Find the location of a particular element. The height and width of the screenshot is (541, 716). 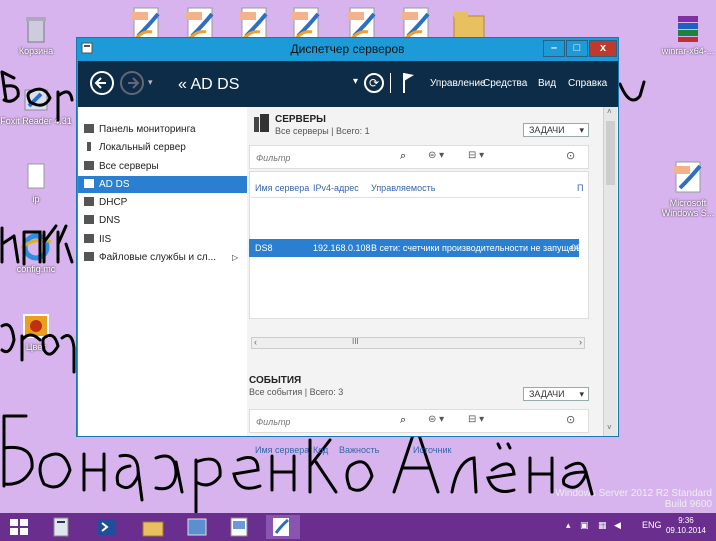

breadcrumb: « AD DS is located at coordinates (209, 84).